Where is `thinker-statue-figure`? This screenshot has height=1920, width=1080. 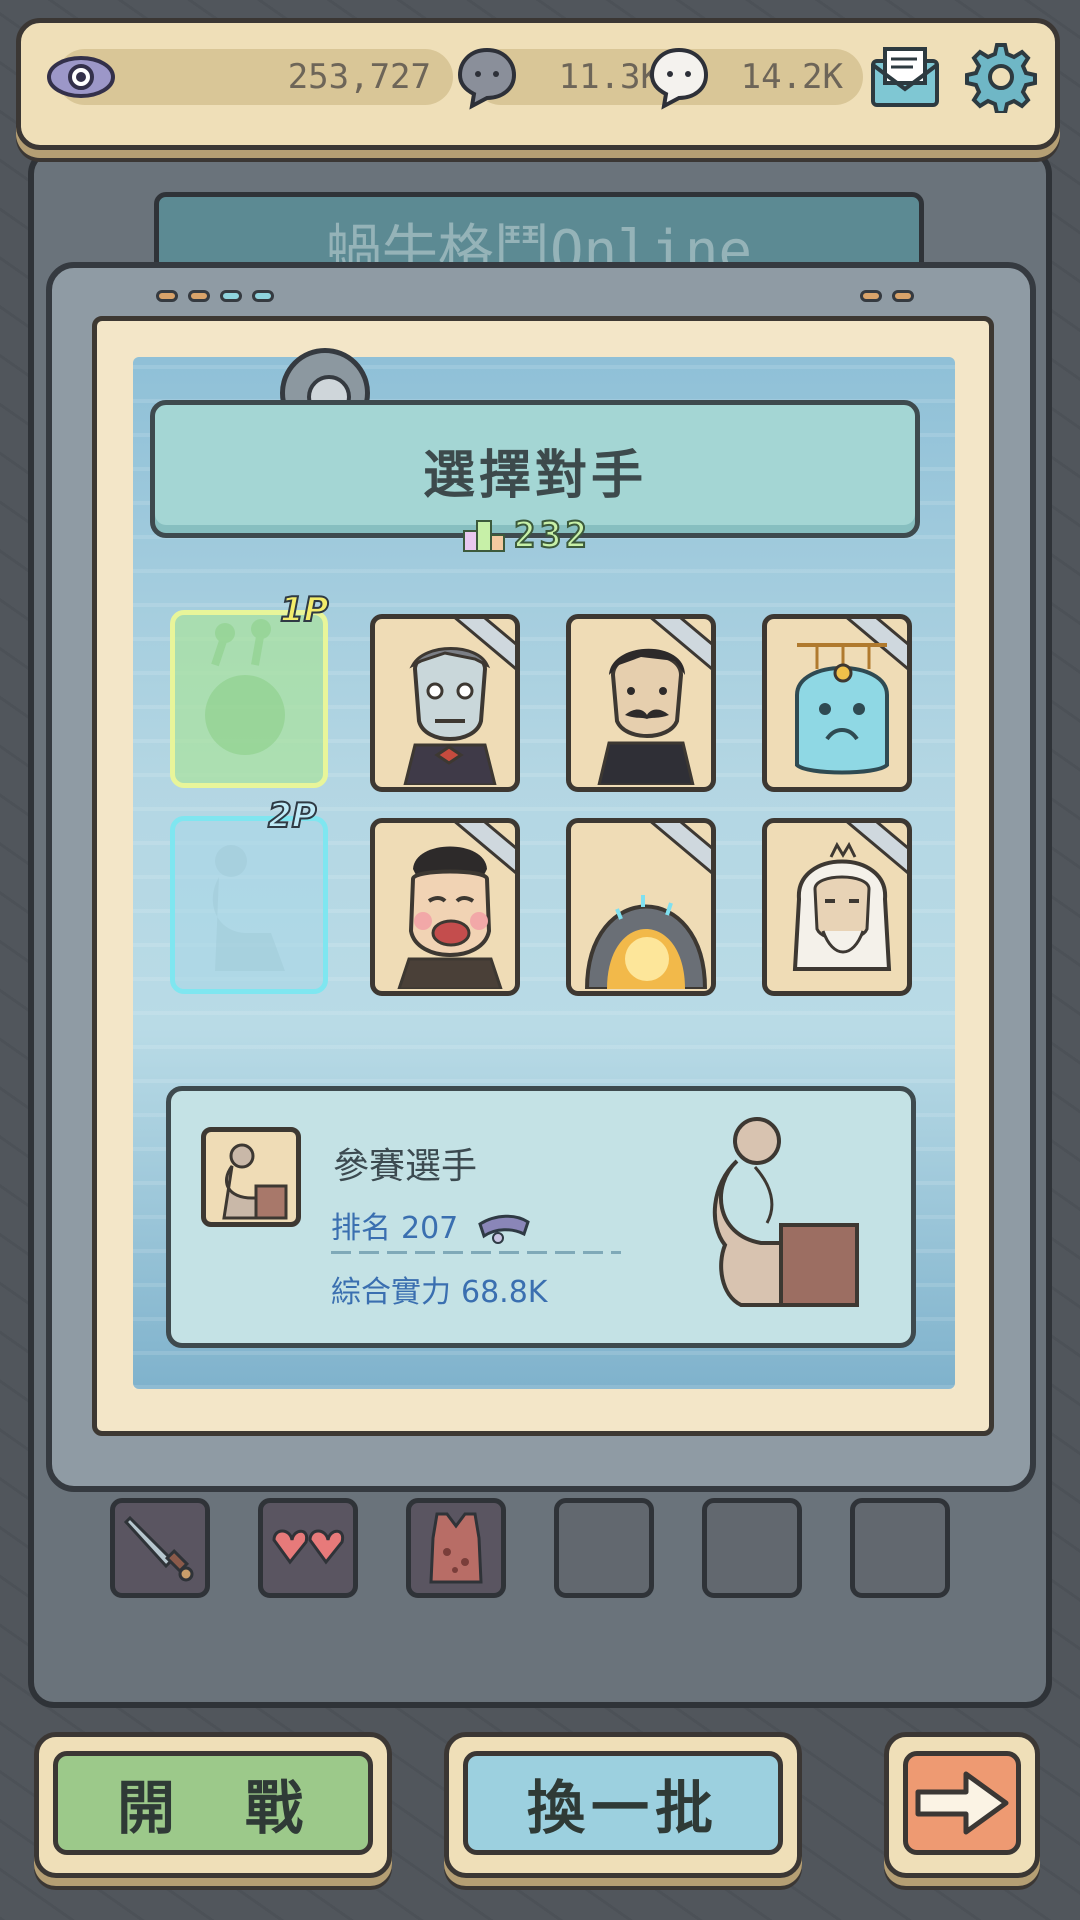
thinker-statue-figure is located at coordinates (785, 1212).